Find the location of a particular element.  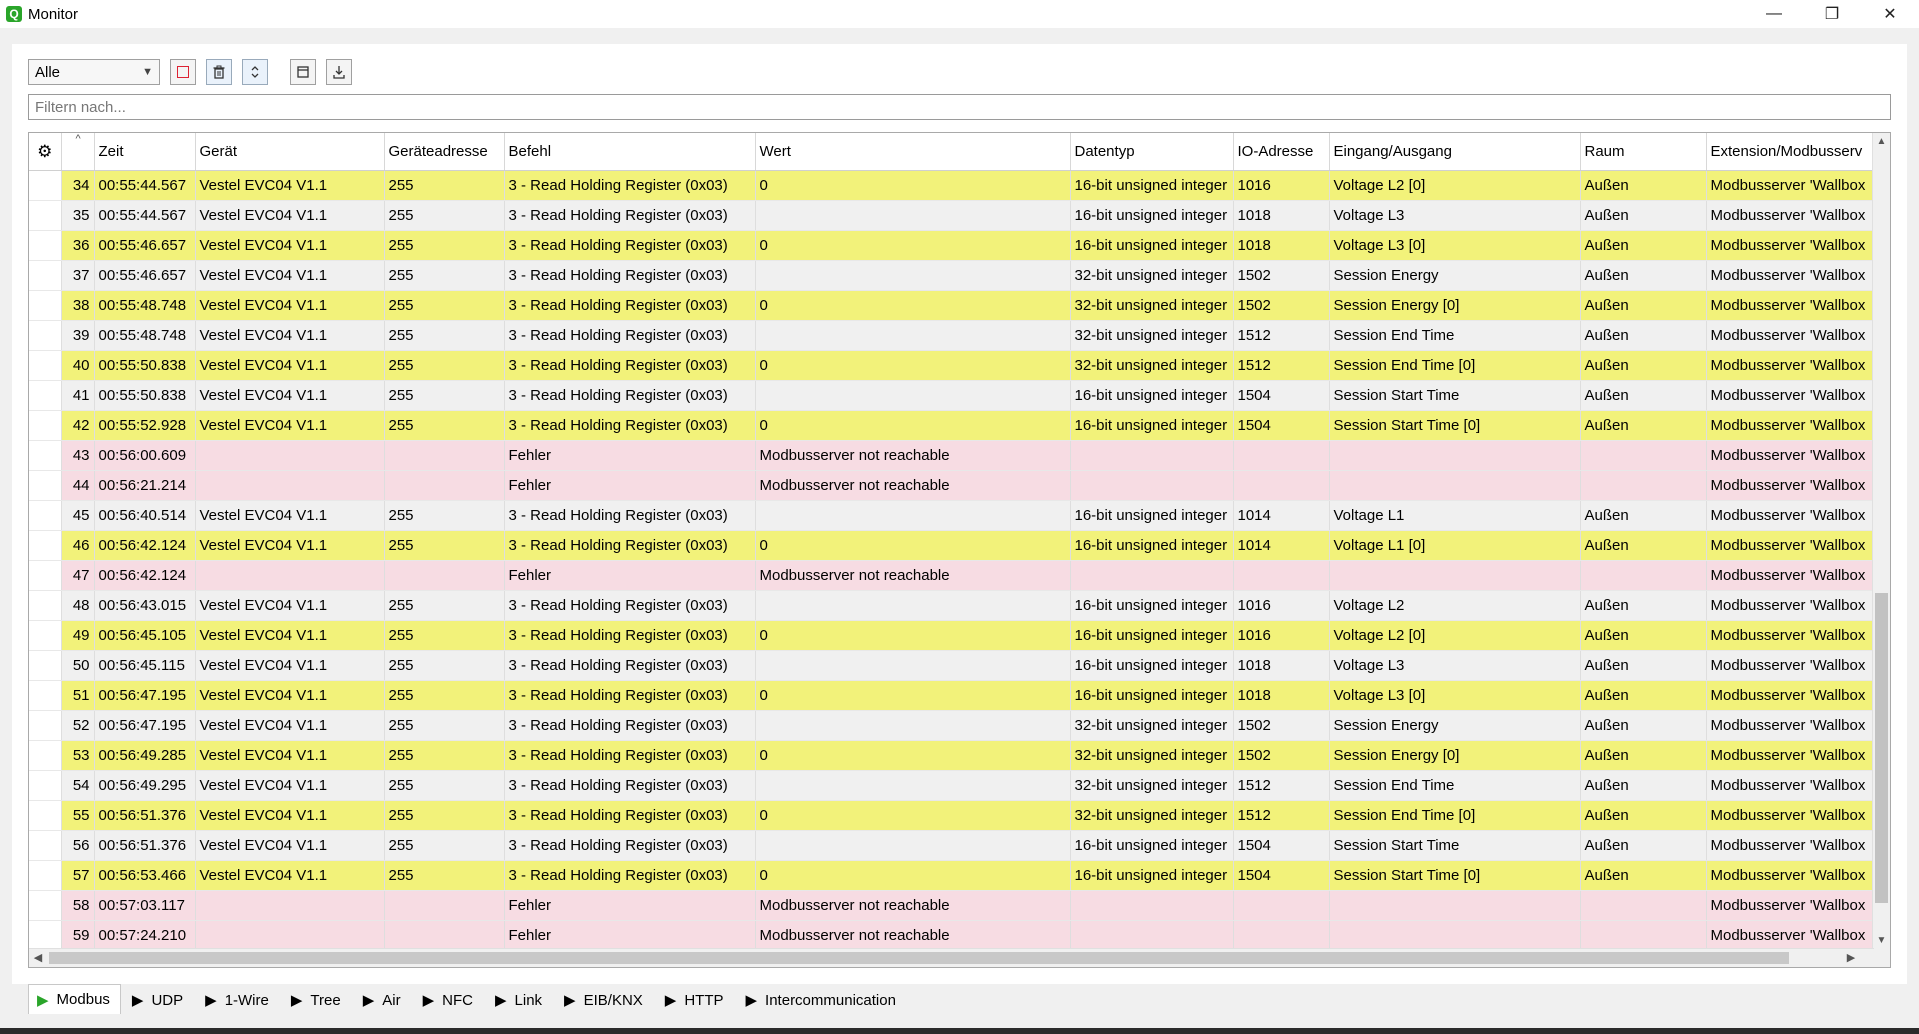

scroll-left-icon: ◀ is located at coordinates (38, 958).